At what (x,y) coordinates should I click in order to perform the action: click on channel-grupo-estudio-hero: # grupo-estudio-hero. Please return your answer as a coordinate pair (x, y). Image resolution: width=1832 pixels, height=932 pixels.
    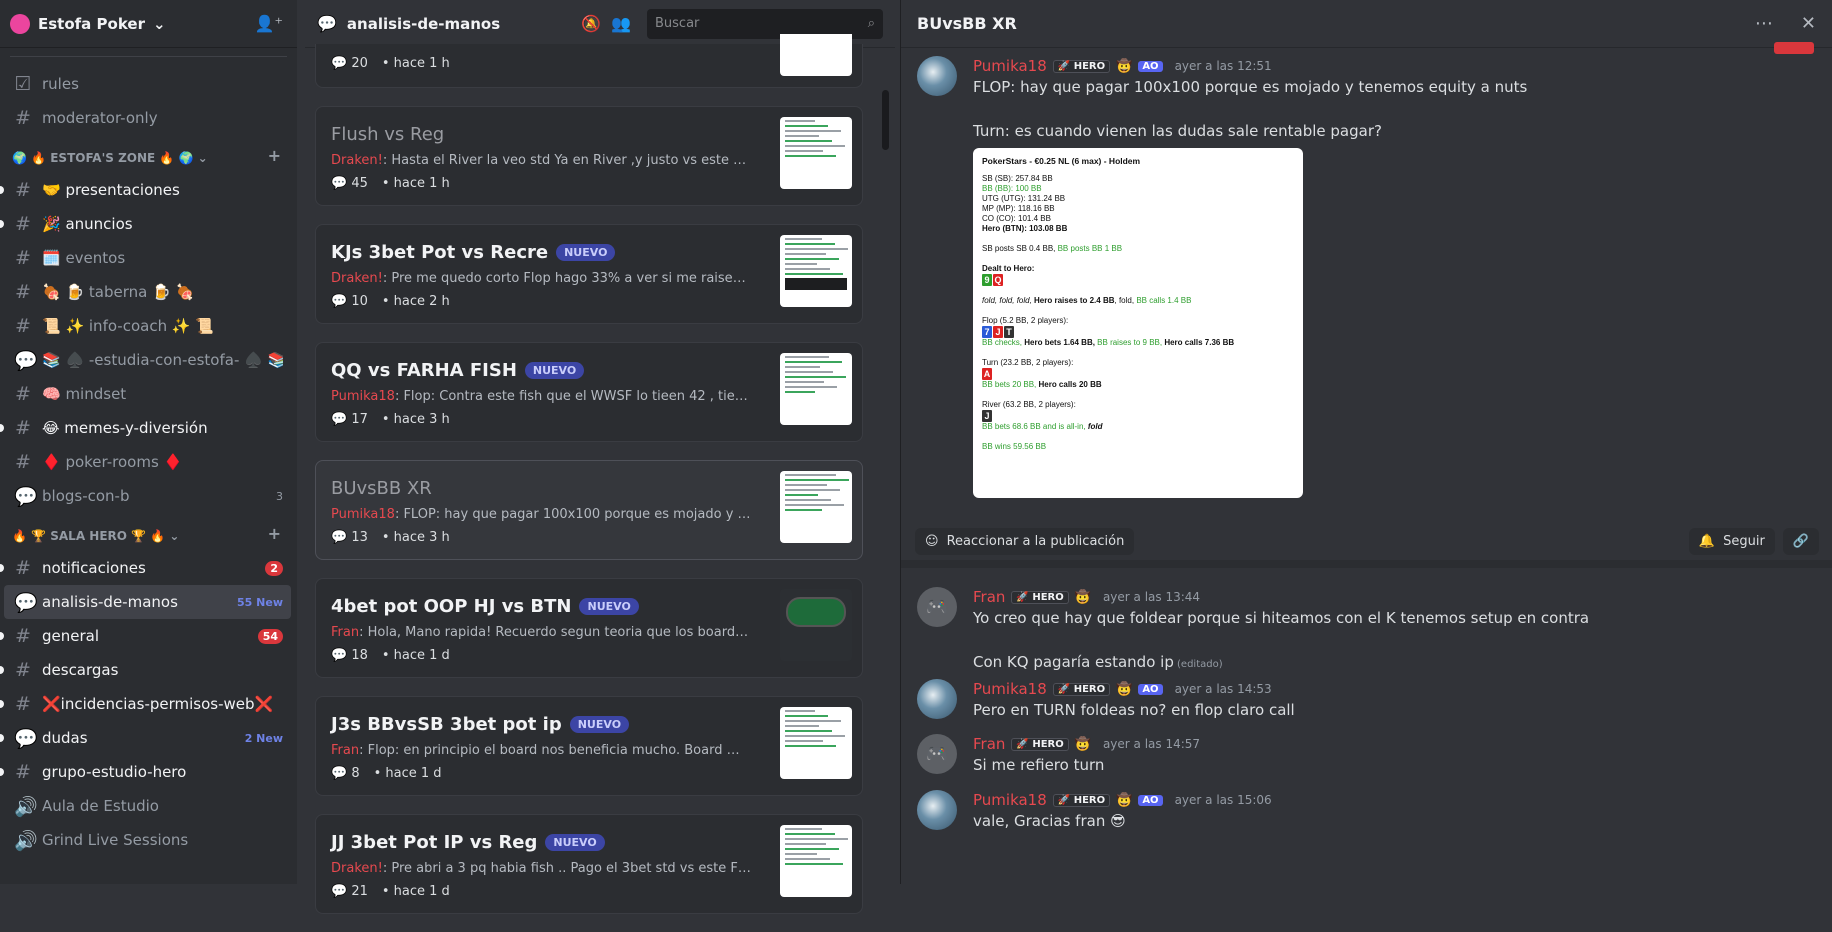
    Looking at the image, I should click on (145, 772).